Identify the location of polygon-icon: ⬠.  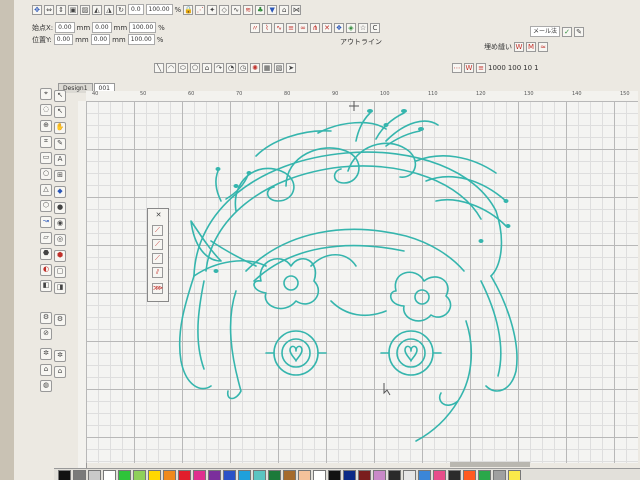
(195, 68).